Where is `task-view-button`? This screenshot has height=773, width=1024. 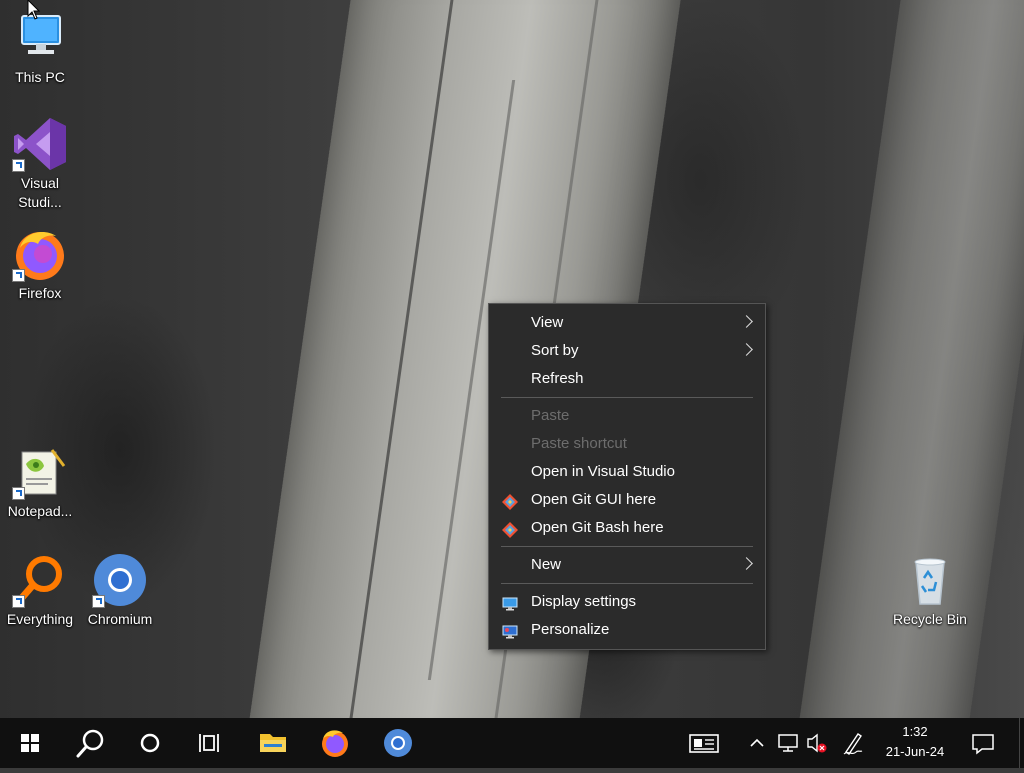 task-view-button is located at coordinates (210, 743).